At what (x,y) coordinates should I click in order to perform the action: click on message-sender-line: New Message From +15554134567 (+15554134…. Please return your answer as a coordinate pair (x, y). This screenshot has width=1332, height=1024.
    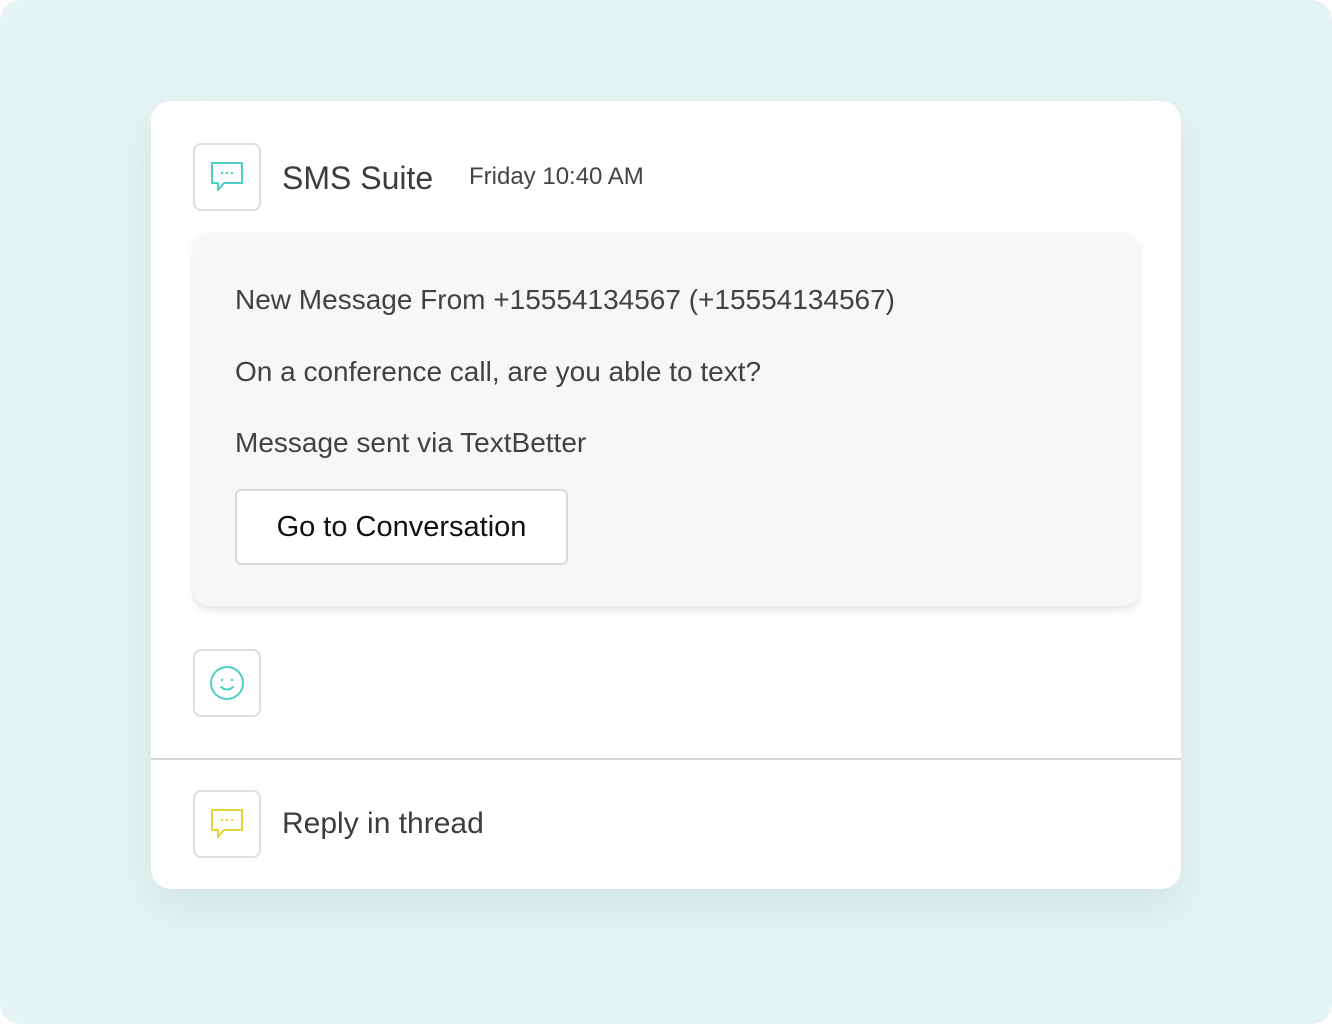
    Looking at the image, I should click on (565, 299).